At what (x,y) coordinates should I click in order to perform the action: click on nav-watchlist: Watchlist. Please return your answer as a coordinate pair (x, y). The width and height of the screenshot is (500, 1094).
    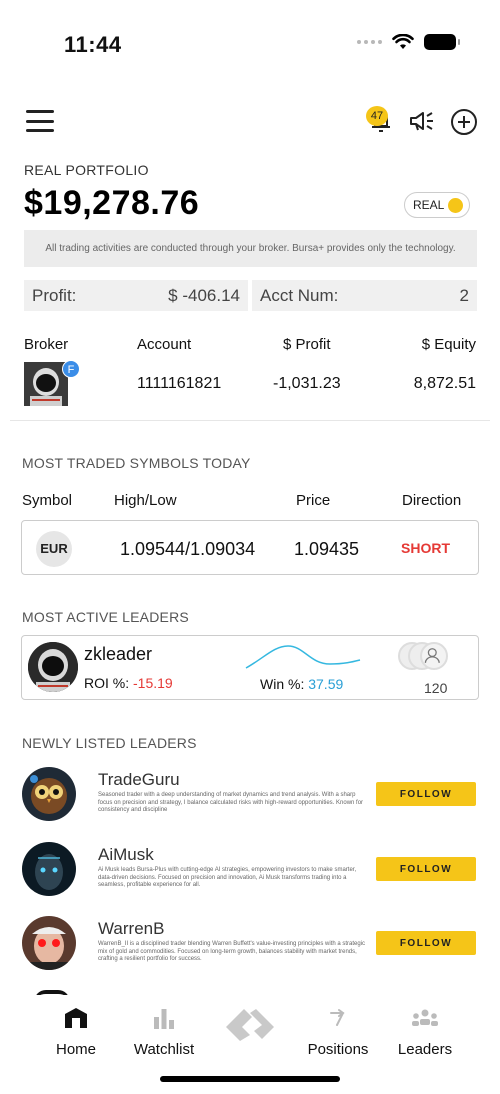
    Looking at the image, I should click on (164, 1030).